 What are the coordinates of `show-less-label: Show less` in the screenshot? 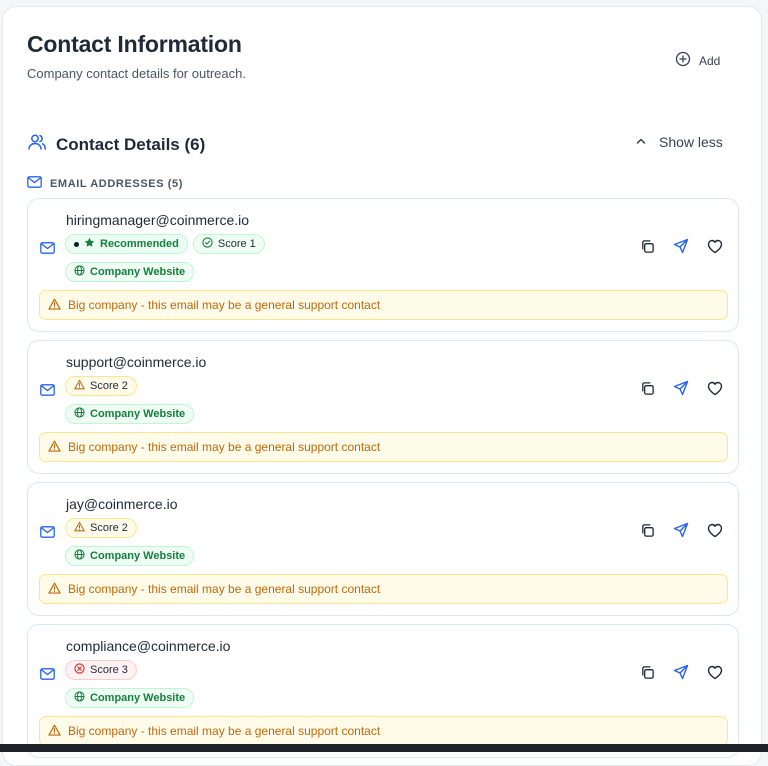 It's located at (691, 142).